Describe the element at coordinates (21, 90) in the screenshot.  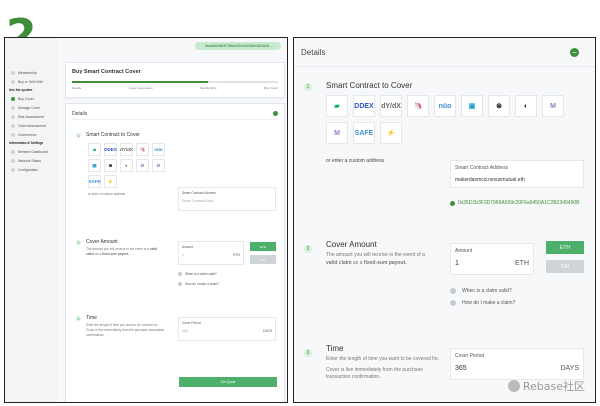
I see `sidebar-item-label: Use the system` at that location.